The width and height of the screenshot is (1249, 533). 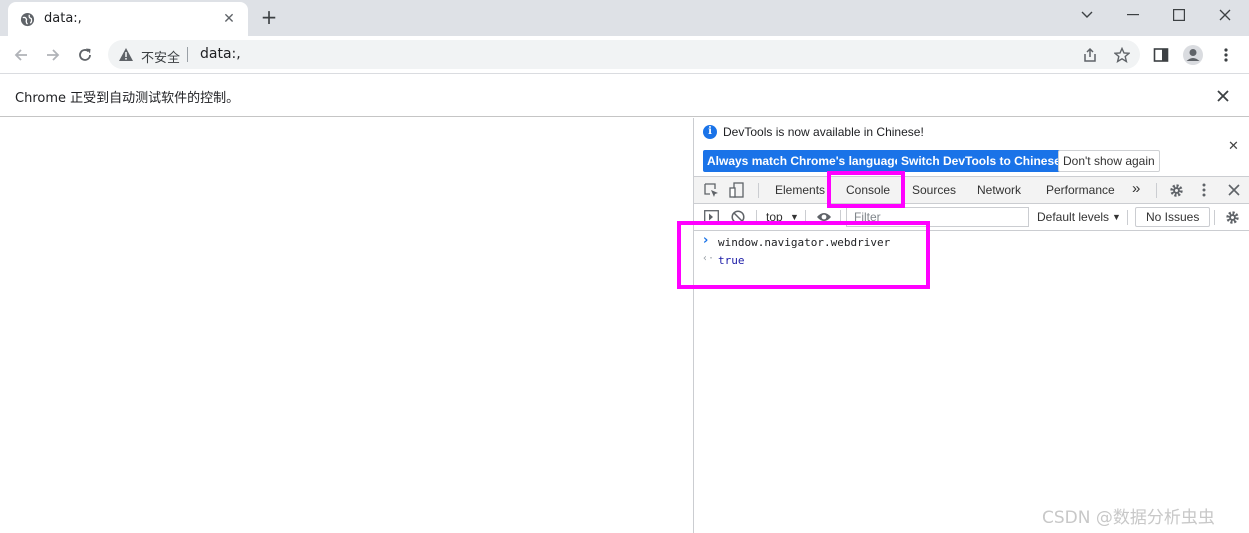 I want to click on devtools-close-icon, so click(x=1234, y=190).